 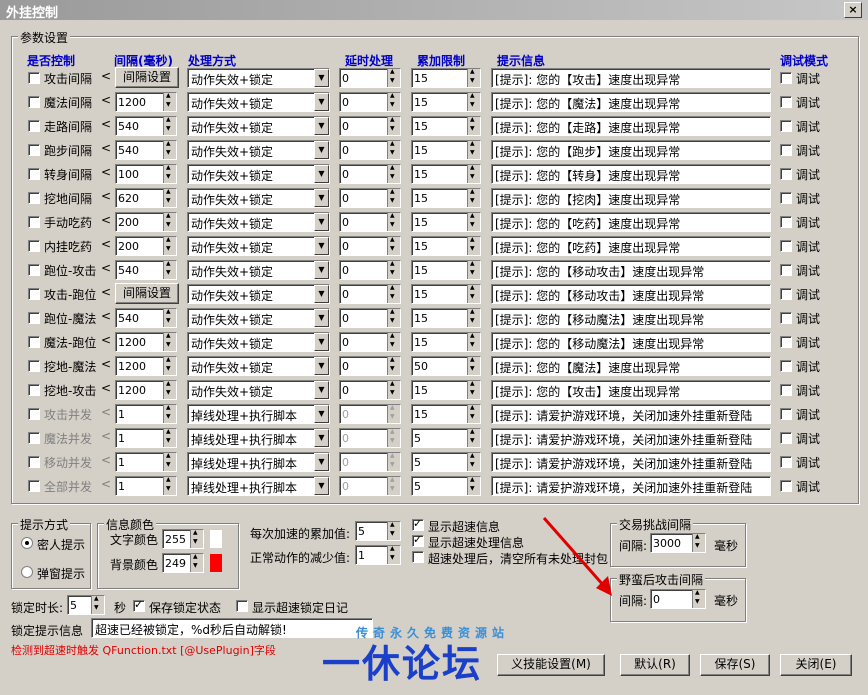 What do you see at coordinates (631, 390) in the screenshot?
I see `tip-input: [提示]: 您的【攻击】速度出现异常` at bounding box center [631, 390].